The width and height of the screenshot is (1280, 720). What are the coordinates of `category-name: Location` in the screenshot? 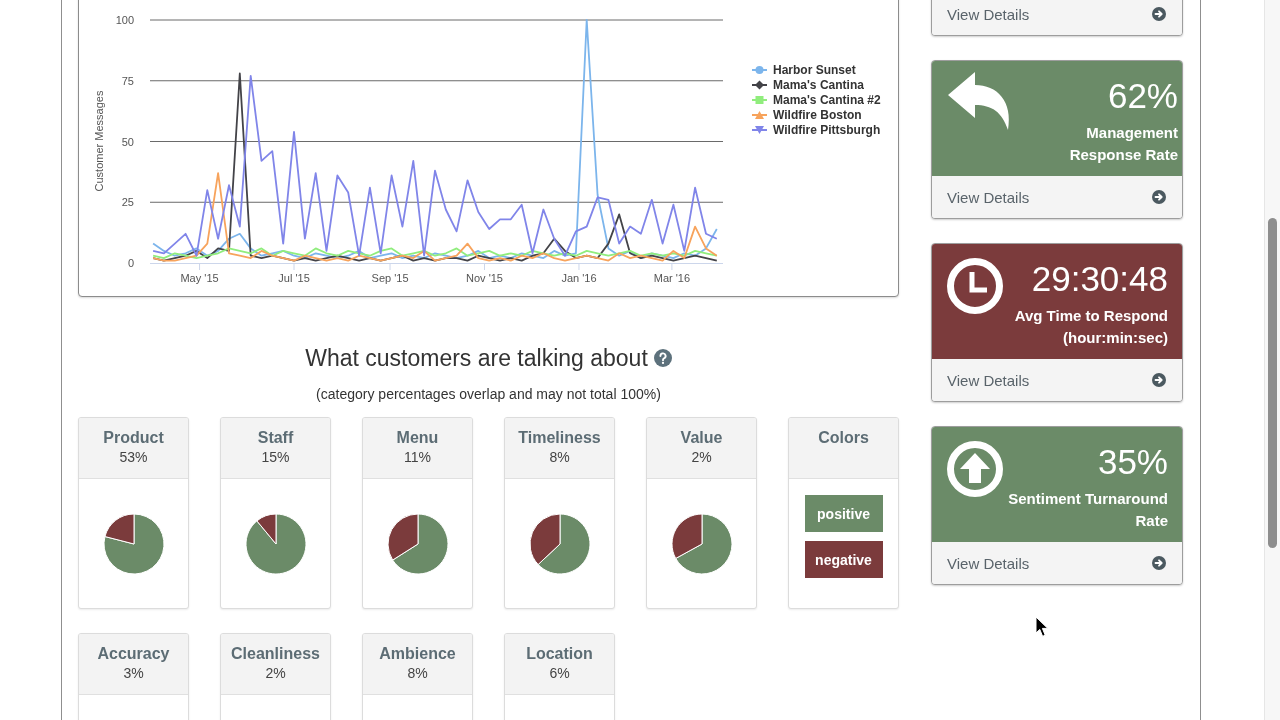 It's located at (559, 654).